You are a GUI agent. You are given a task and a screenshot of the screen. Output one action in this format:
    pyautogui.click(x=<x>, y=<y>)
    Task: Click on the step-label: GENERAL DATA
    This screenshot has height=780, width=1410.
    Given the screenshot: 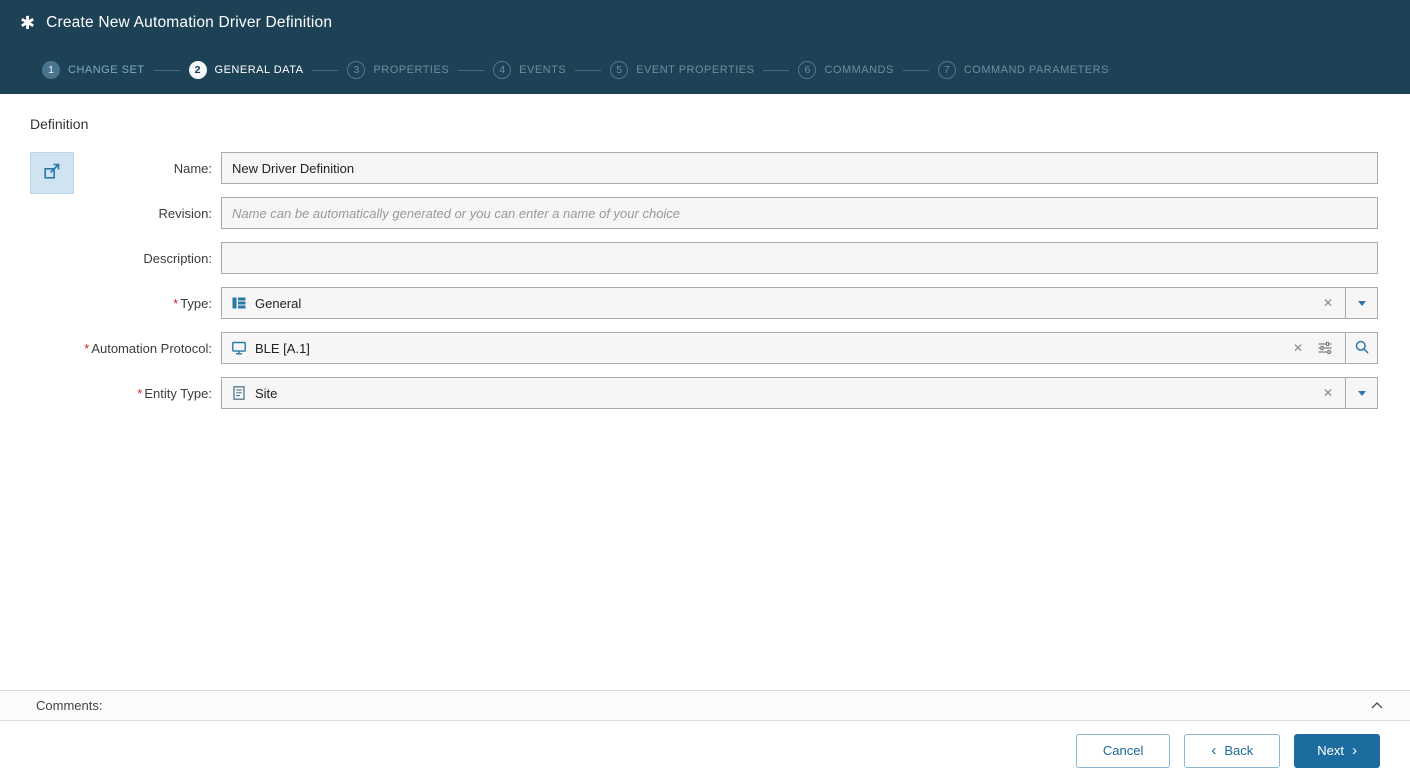 What is the action you would take?
    pyautogui.click(x=259, y=70)
    